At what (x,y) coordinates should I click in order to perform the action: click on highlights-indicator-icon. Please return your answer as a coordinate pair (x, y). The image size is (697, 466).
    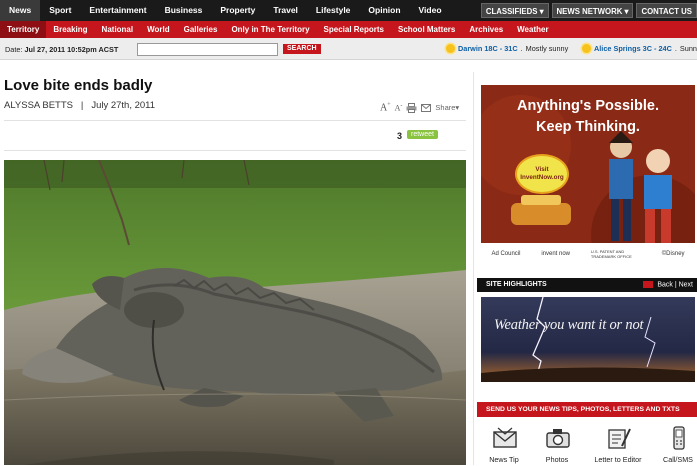
    Looking at the image, I should click on (648, 284).